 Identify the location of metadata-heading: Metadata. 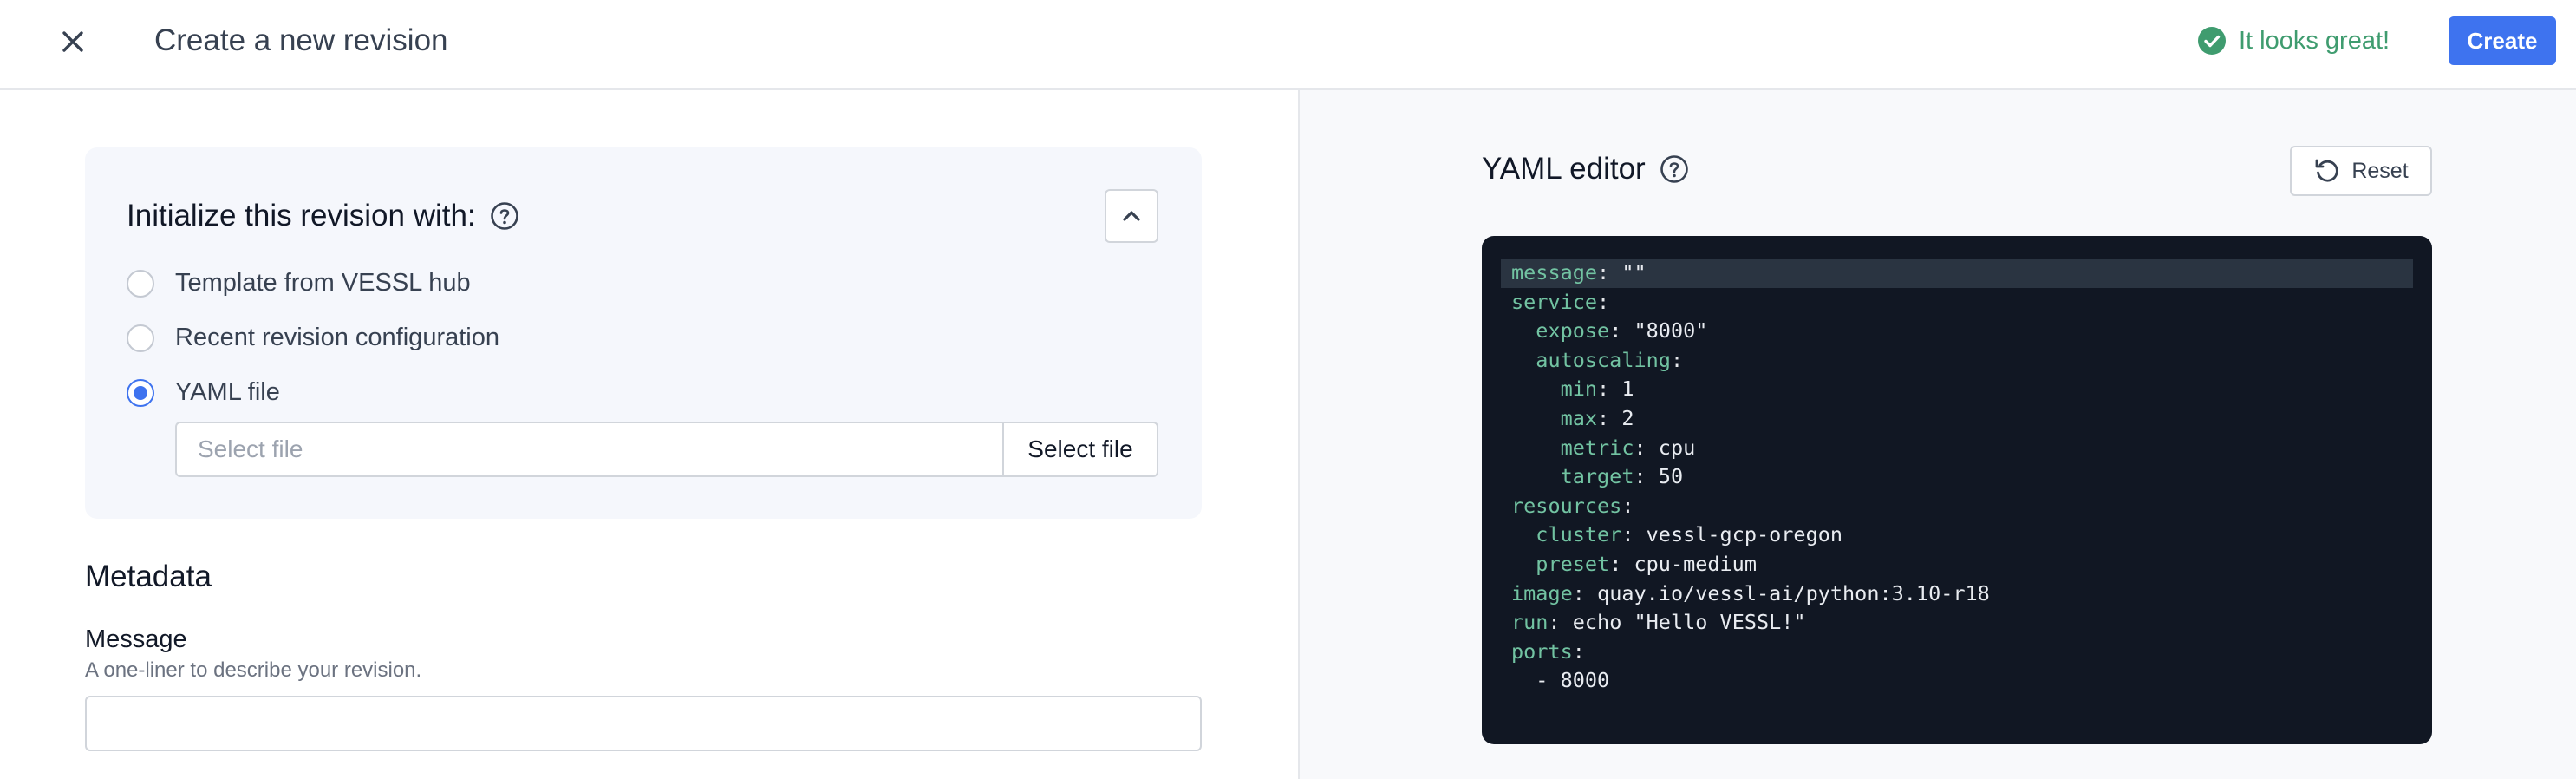
(149, 576).